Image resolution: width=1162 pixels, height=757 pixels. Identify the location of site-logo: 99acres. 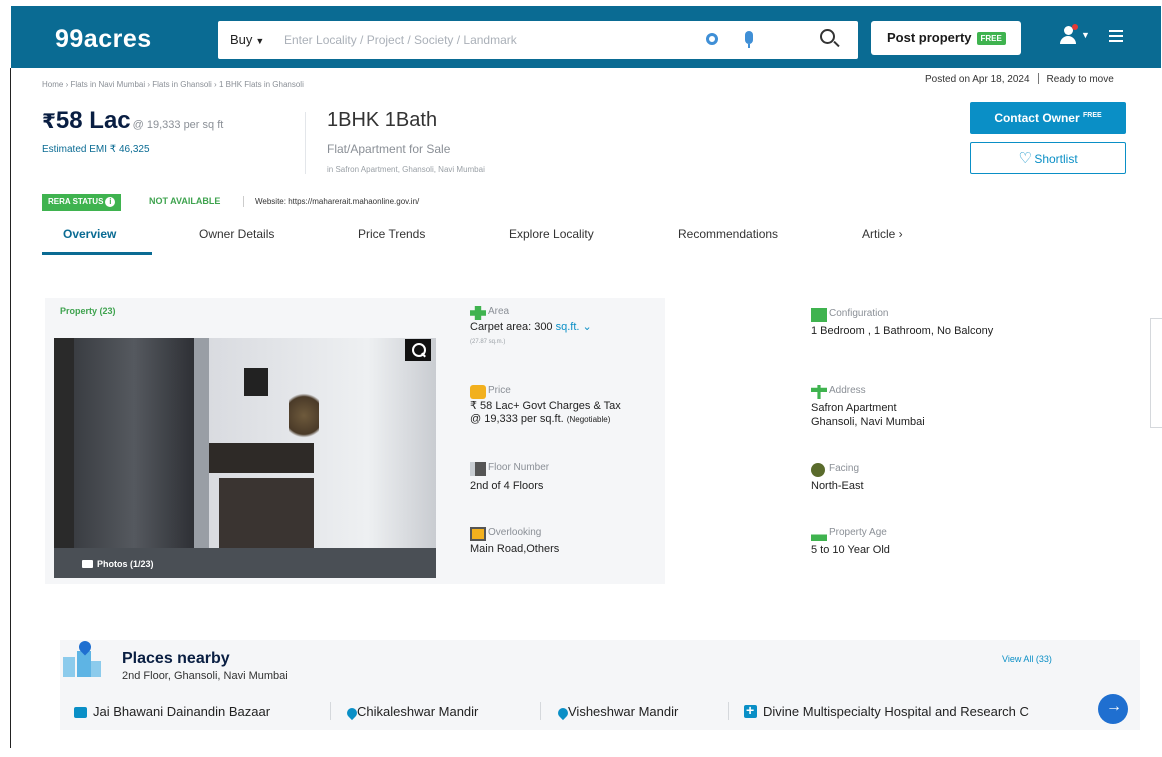
(103, 39).